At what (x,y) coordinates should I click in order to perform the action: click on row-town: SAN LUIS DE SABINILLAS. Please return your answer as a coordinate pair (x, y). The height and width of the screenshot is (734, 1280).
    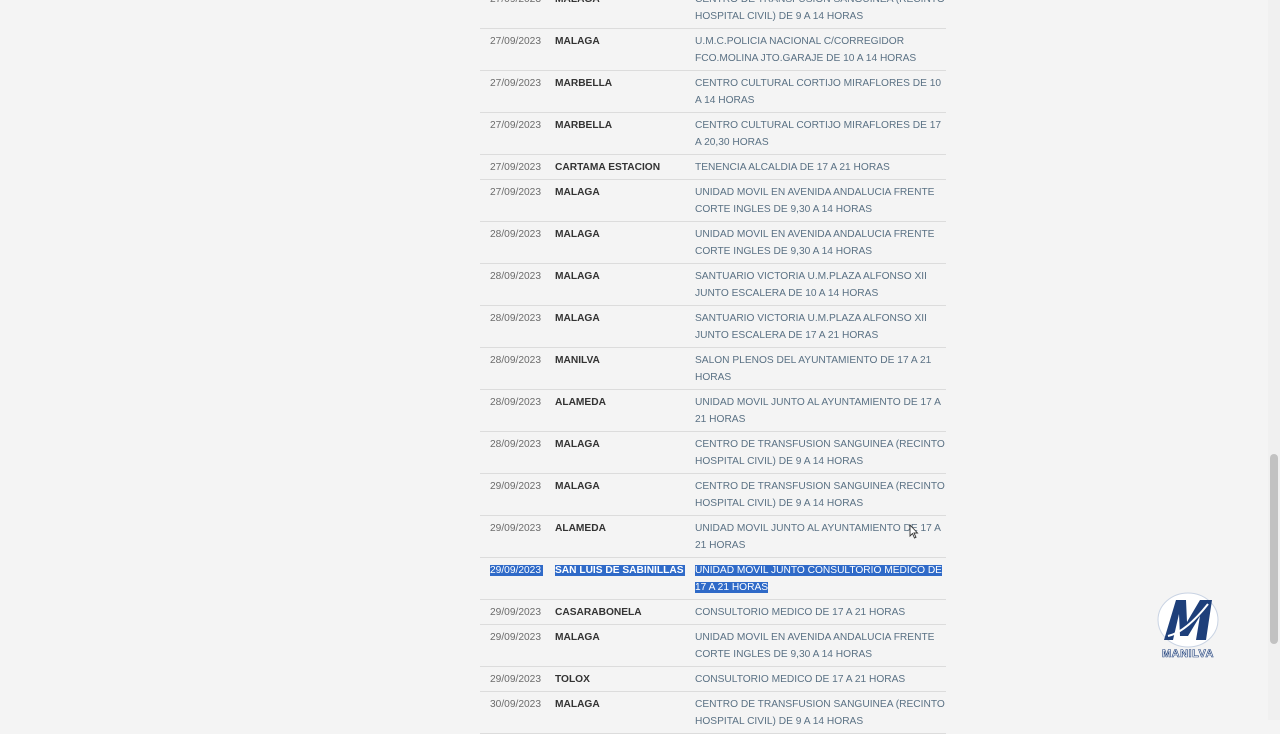
    Looking at the image, I should click on (620, 570).